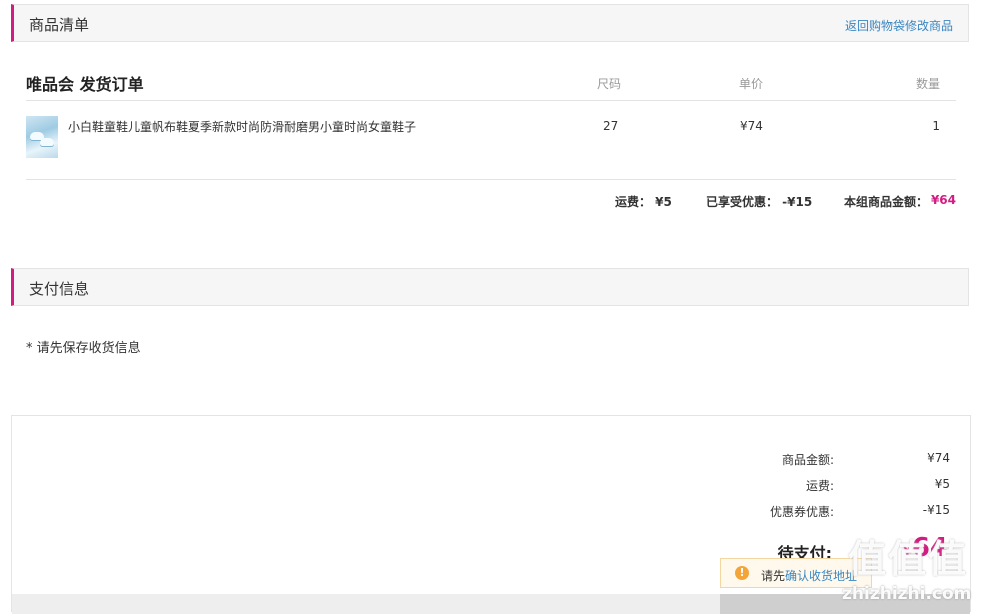 The width and height of the screenshot is (992, 614). What do you see at coordinates (42, 137) in the screenshot?
I see `product-thumbnail` at bounding box center [42, 137].